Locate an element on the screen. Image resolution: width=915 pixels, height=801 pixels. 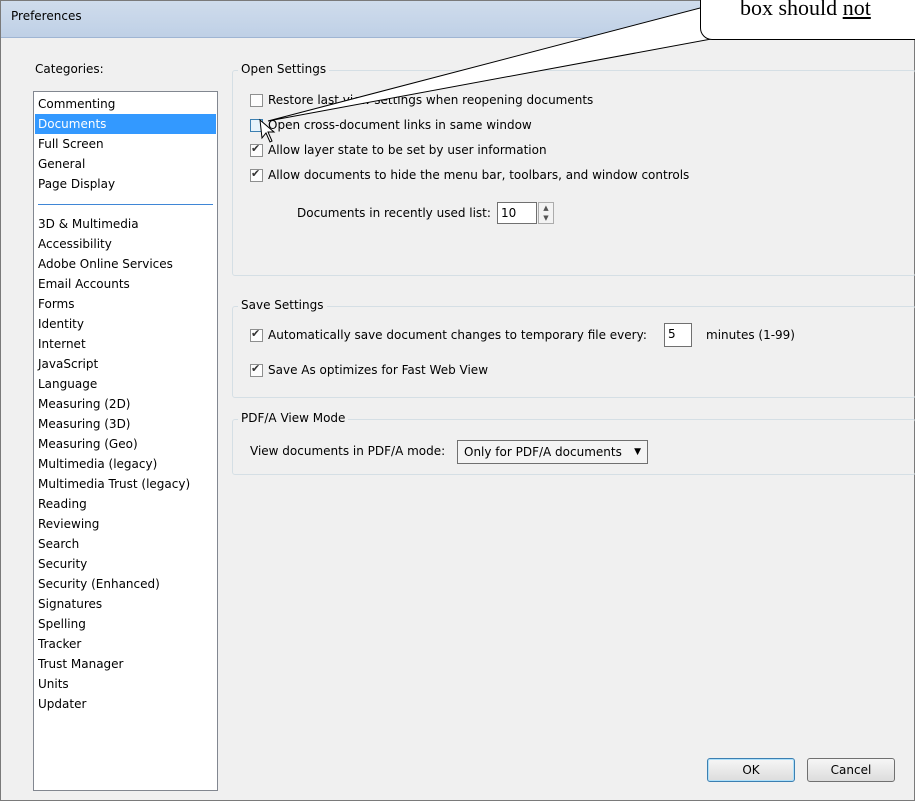
callout-pointer is located at coordinates (510, 75).